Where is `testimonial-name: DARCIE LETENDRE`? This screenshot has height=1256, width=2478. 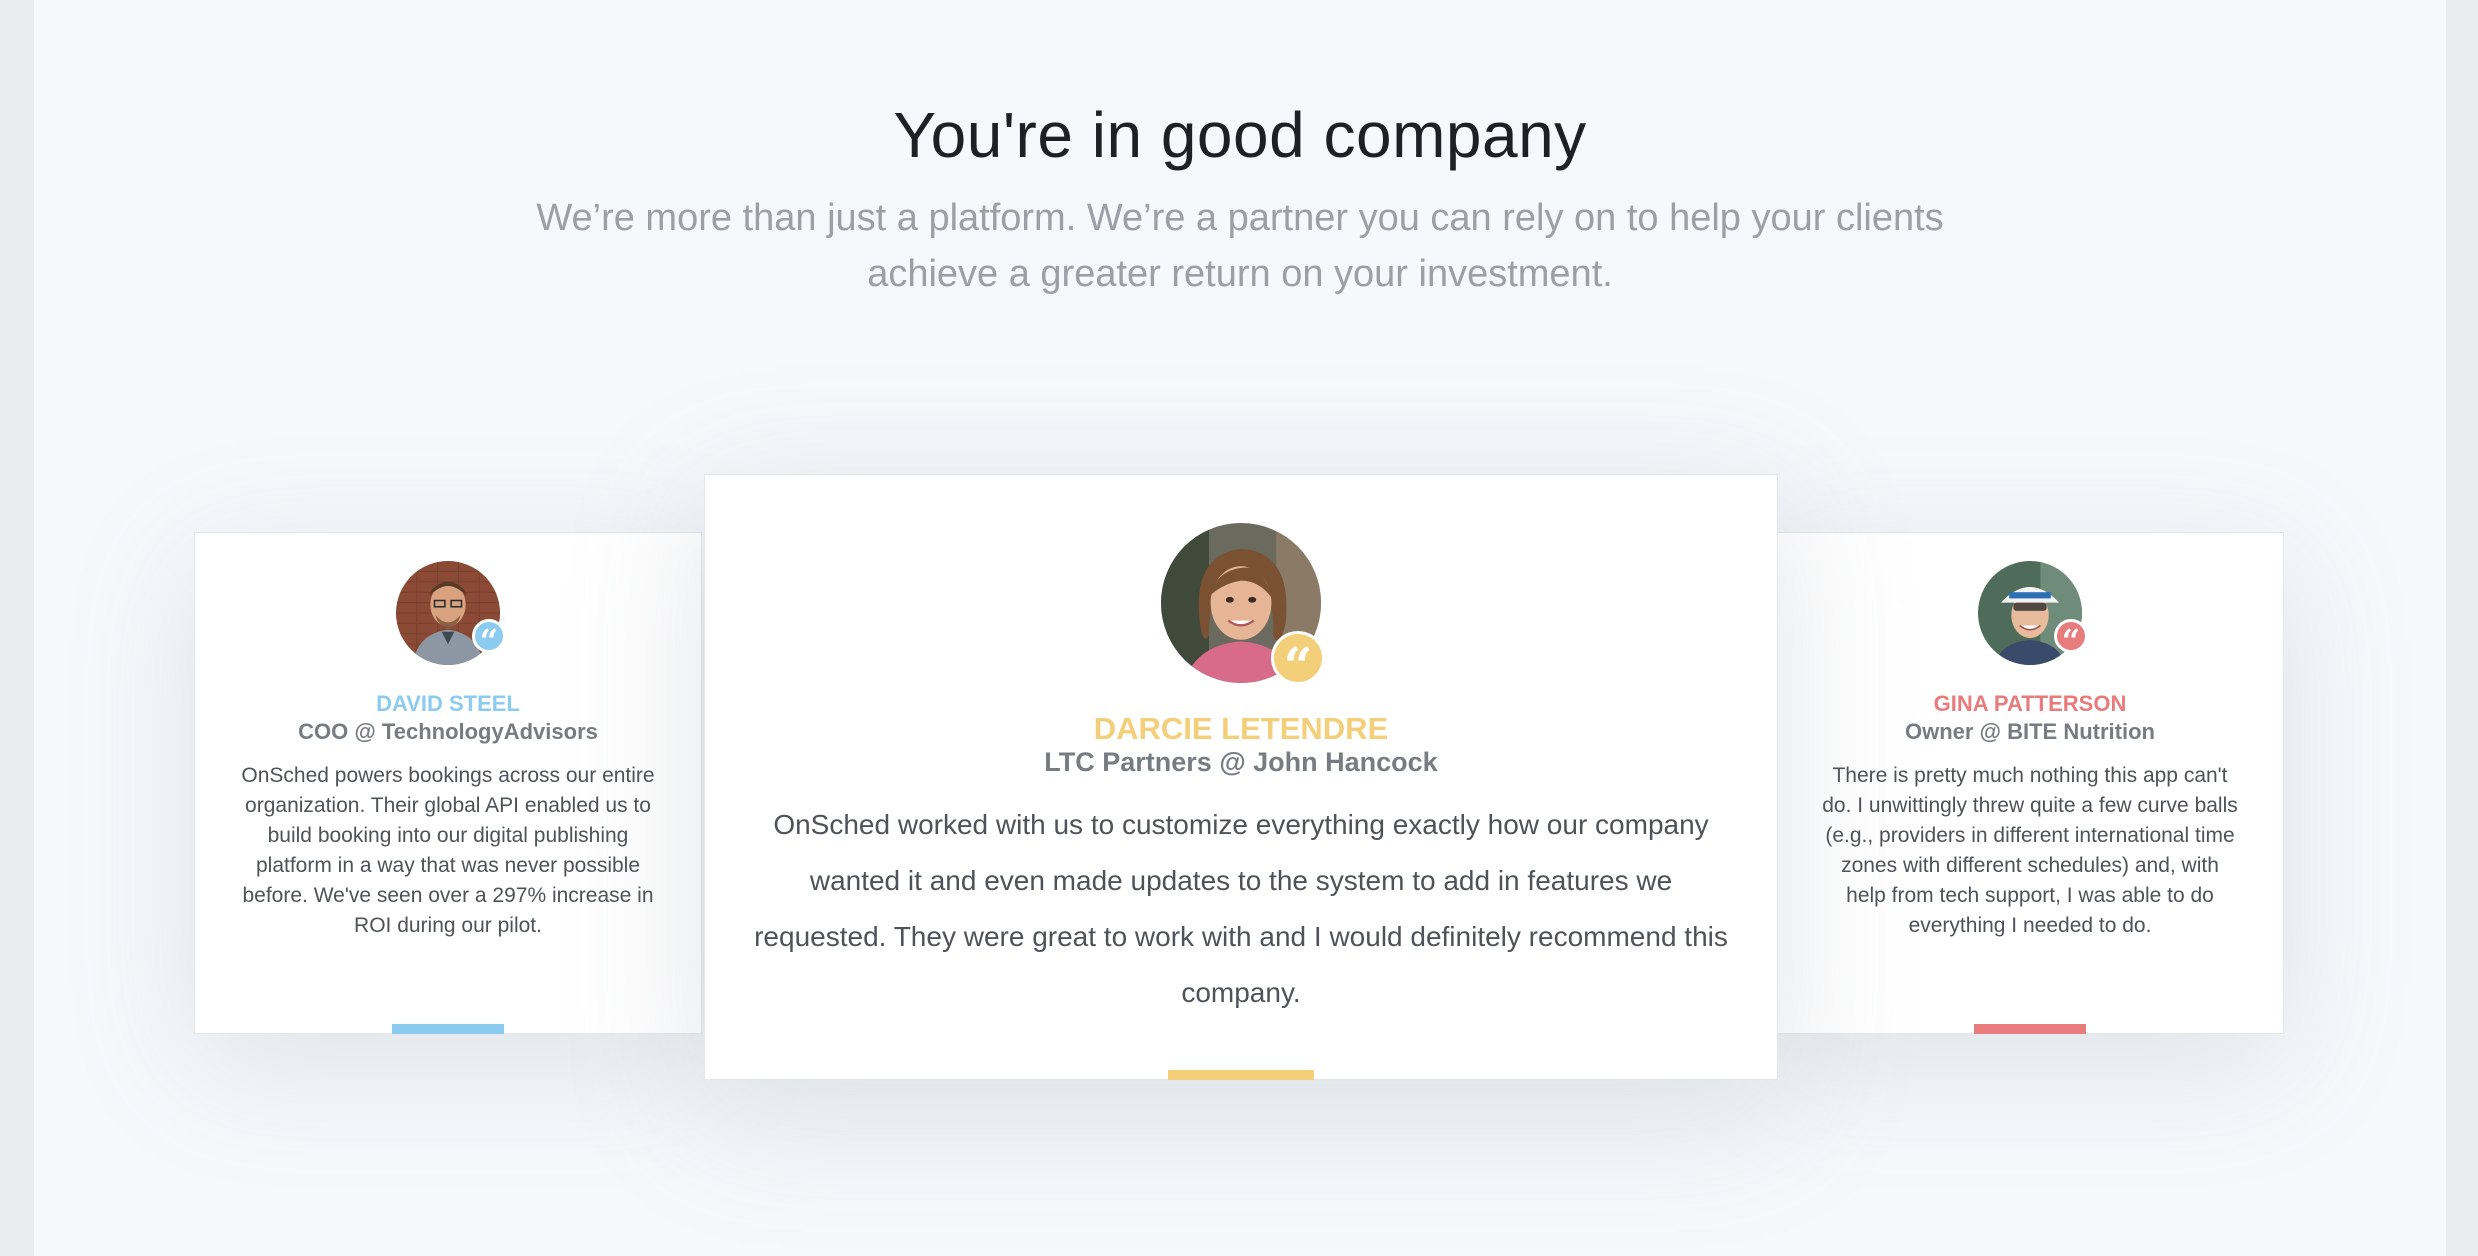 testimonial-name: DARCIE LETENDRE is located at coordinates (1241, 728).